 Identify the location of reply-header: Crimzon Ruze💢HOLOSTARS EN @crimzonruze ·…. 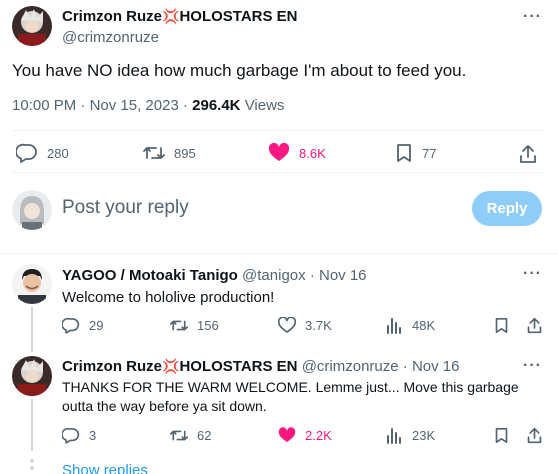
(260, 366).